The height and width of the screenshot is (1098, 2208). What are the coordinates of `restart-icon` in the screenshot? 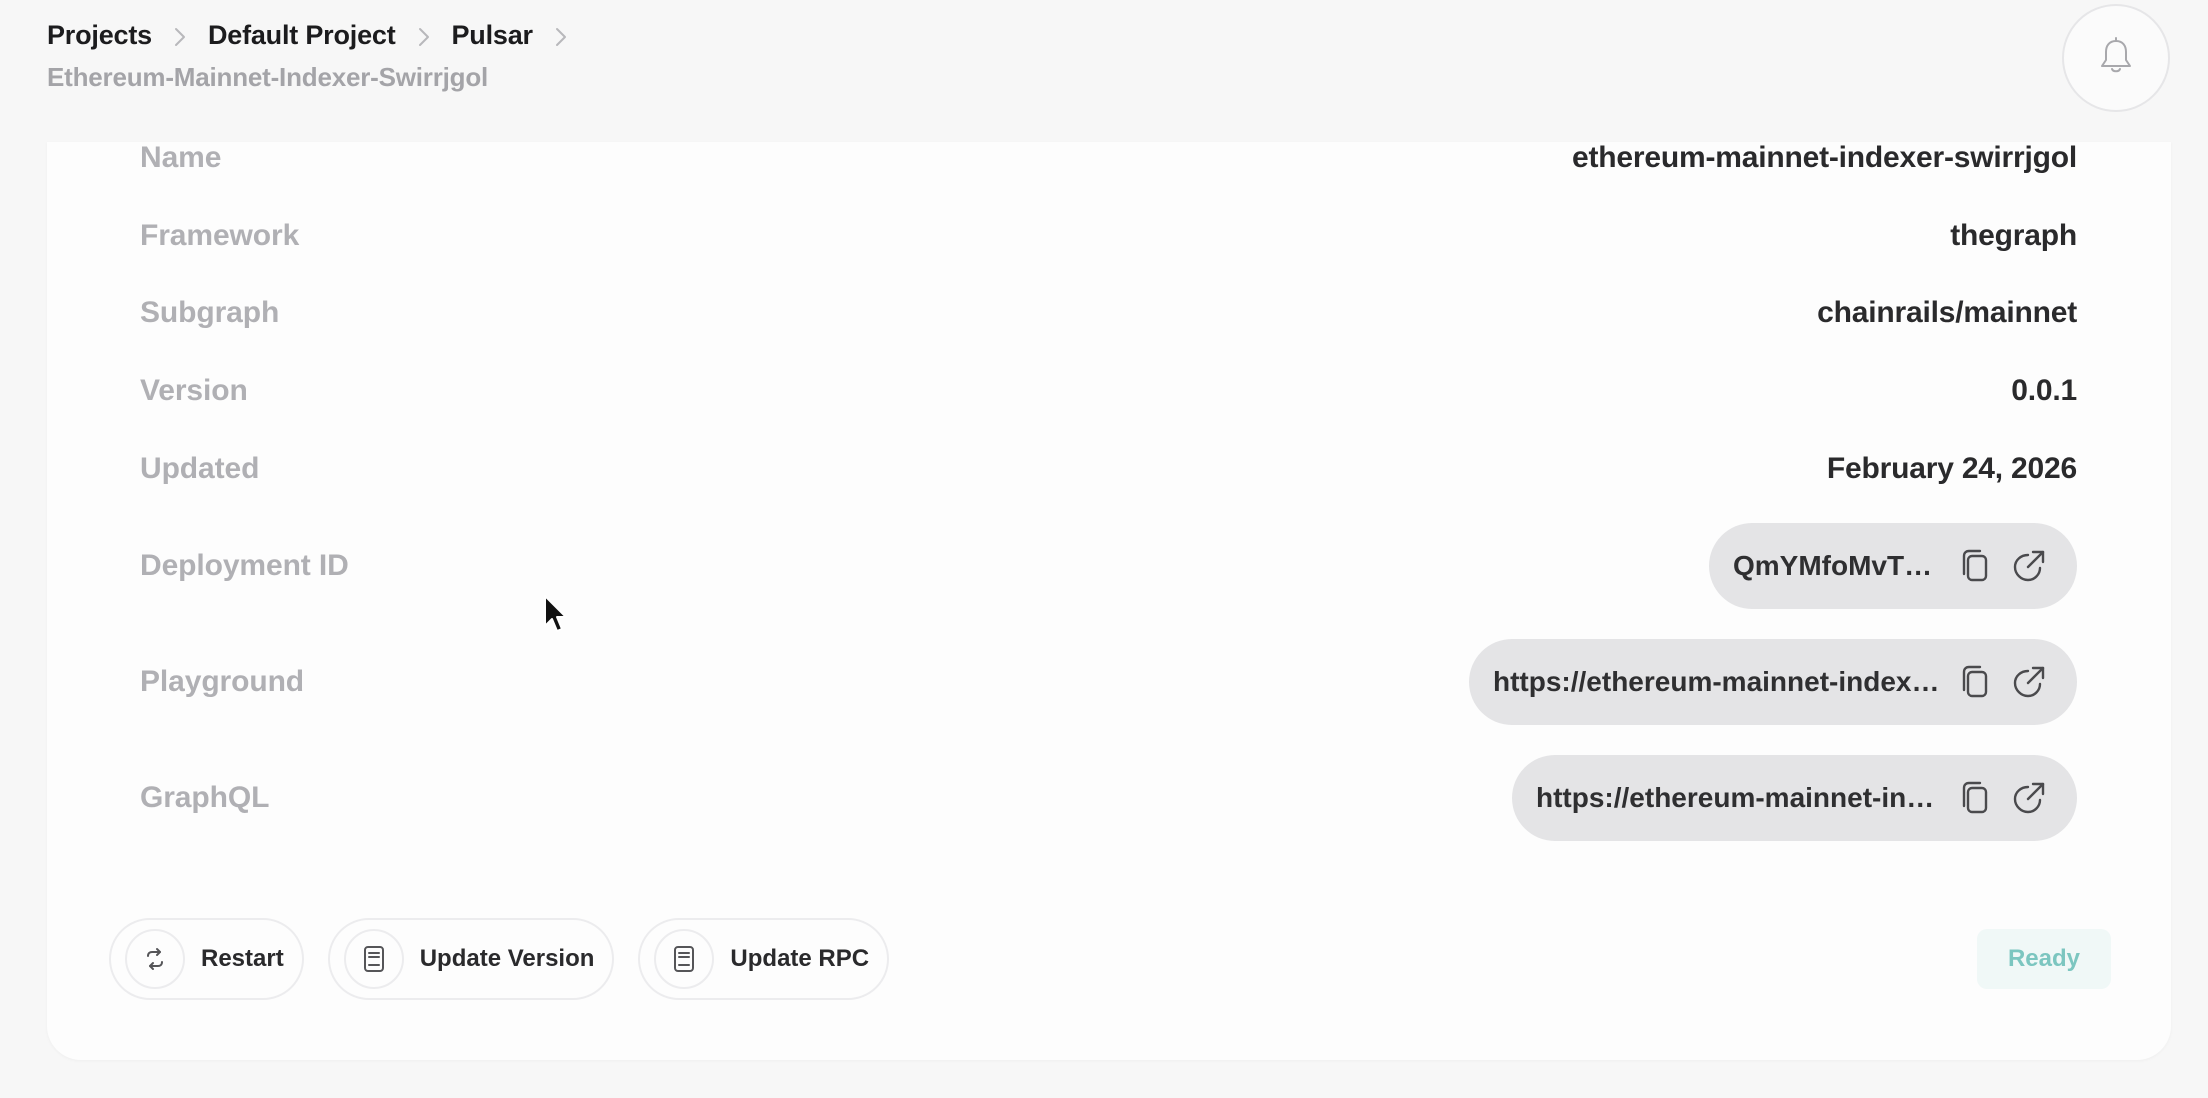 It's located at (155, 959).